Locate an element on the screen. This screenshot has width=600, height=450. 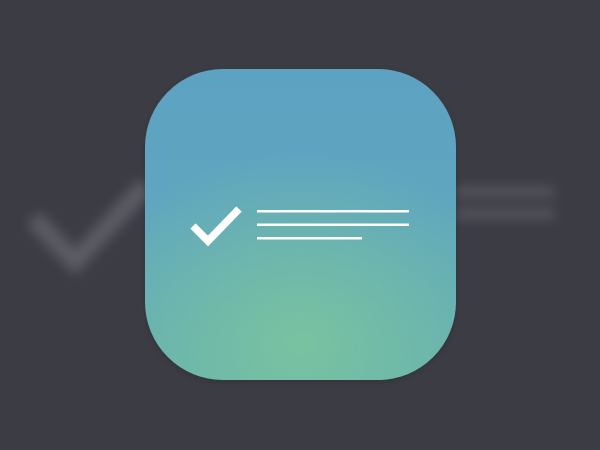
text-lines-icon is located at coordinates (333, 225).